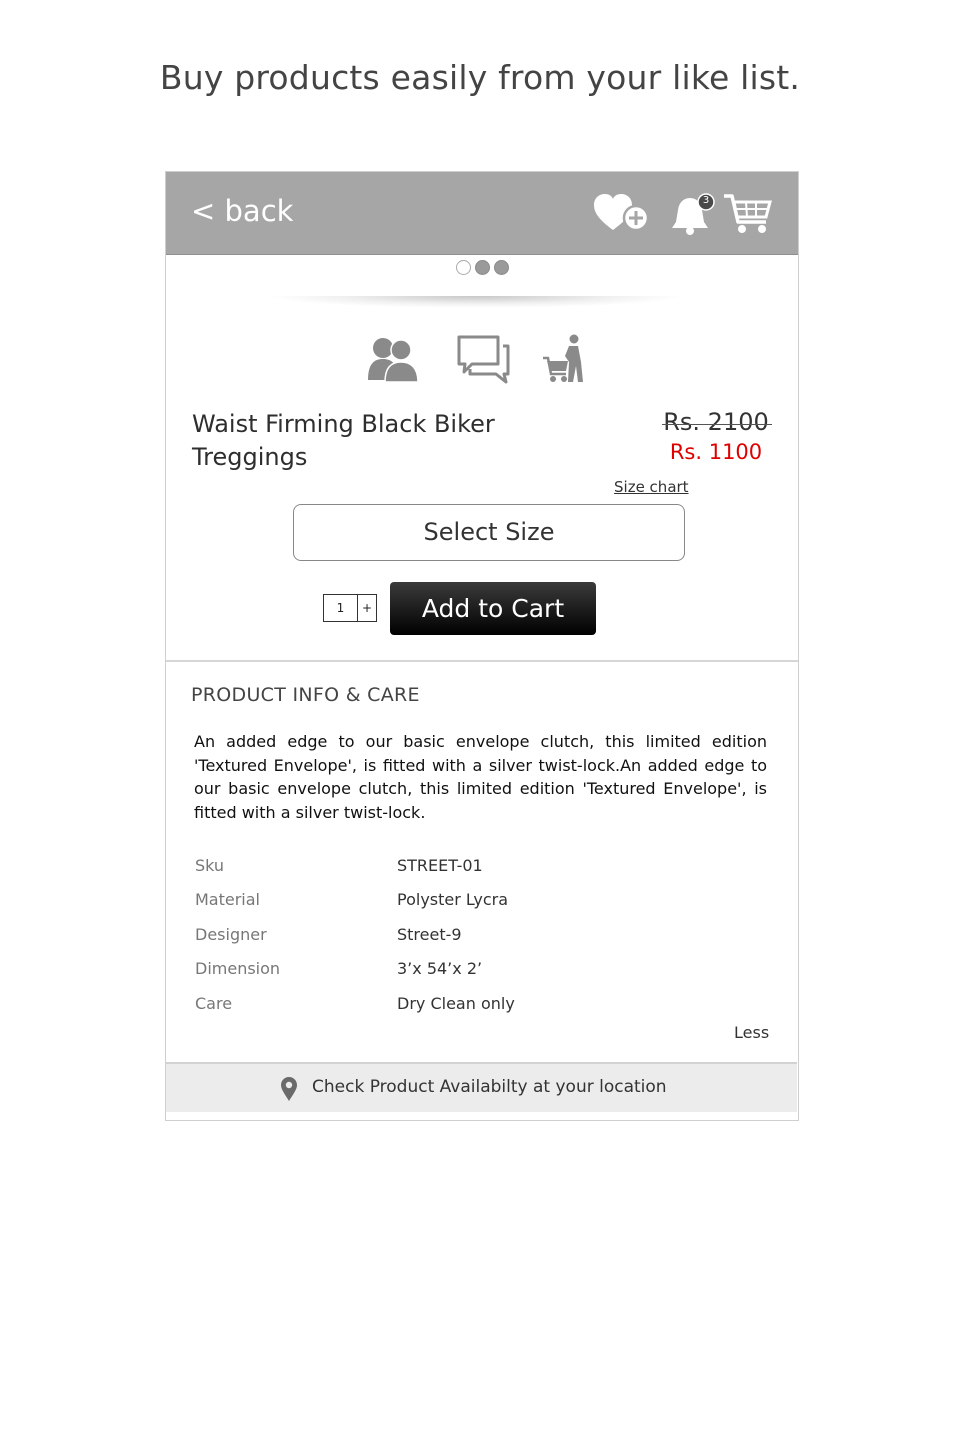  What do you see at coordinates (452, 899) in the screenshot?
I see `spec-value: Polyster Lycra` at bounding box center [452, 899].